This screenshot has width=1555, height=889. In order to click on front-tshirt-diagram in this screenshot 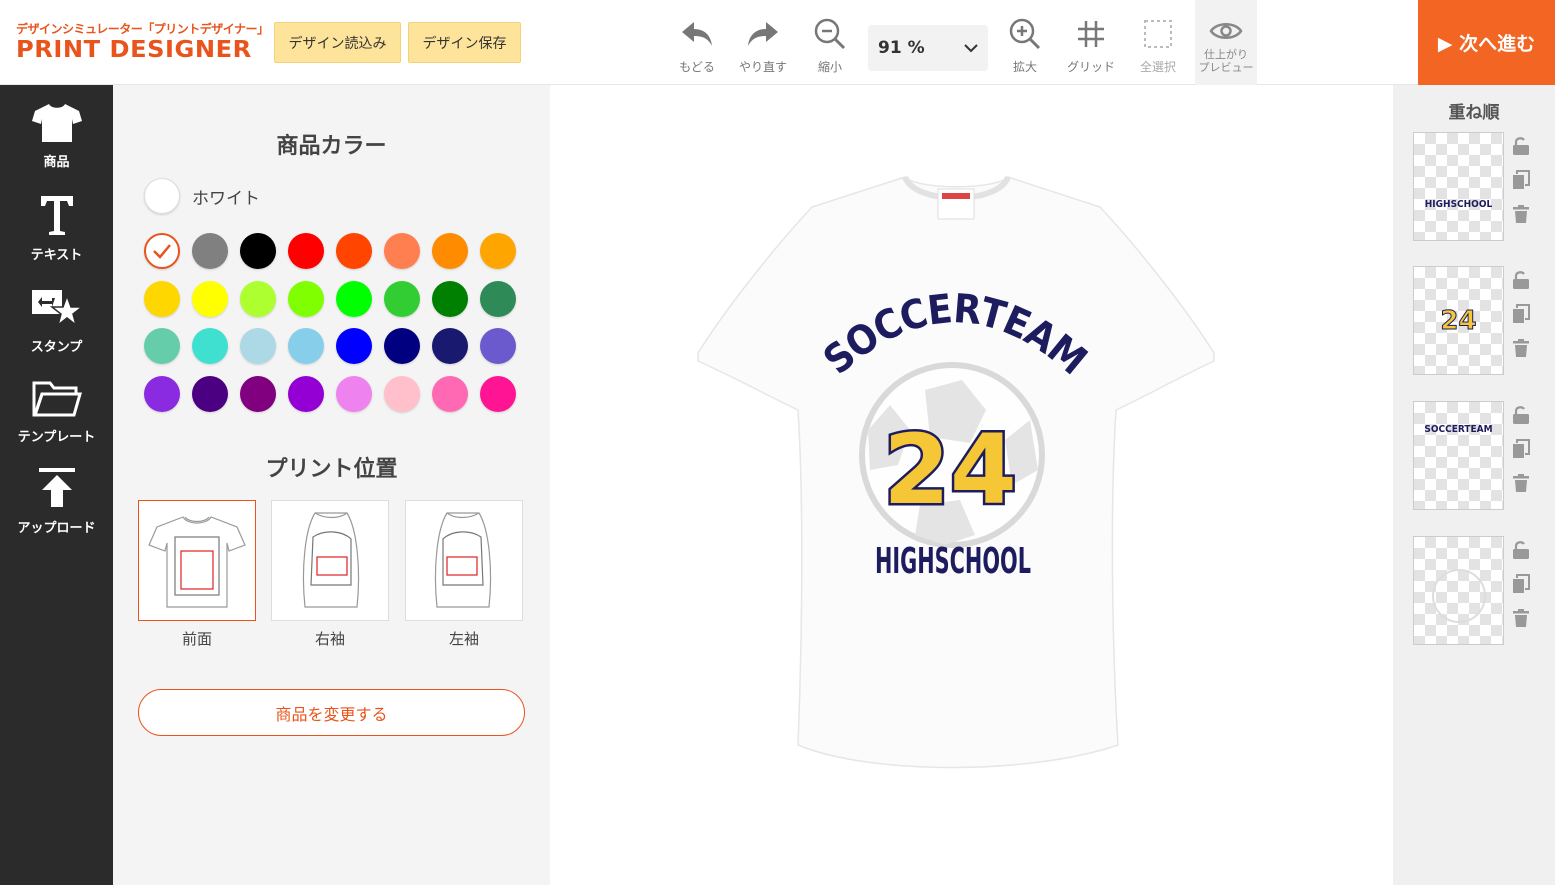, I will do `click(197, 561)`.